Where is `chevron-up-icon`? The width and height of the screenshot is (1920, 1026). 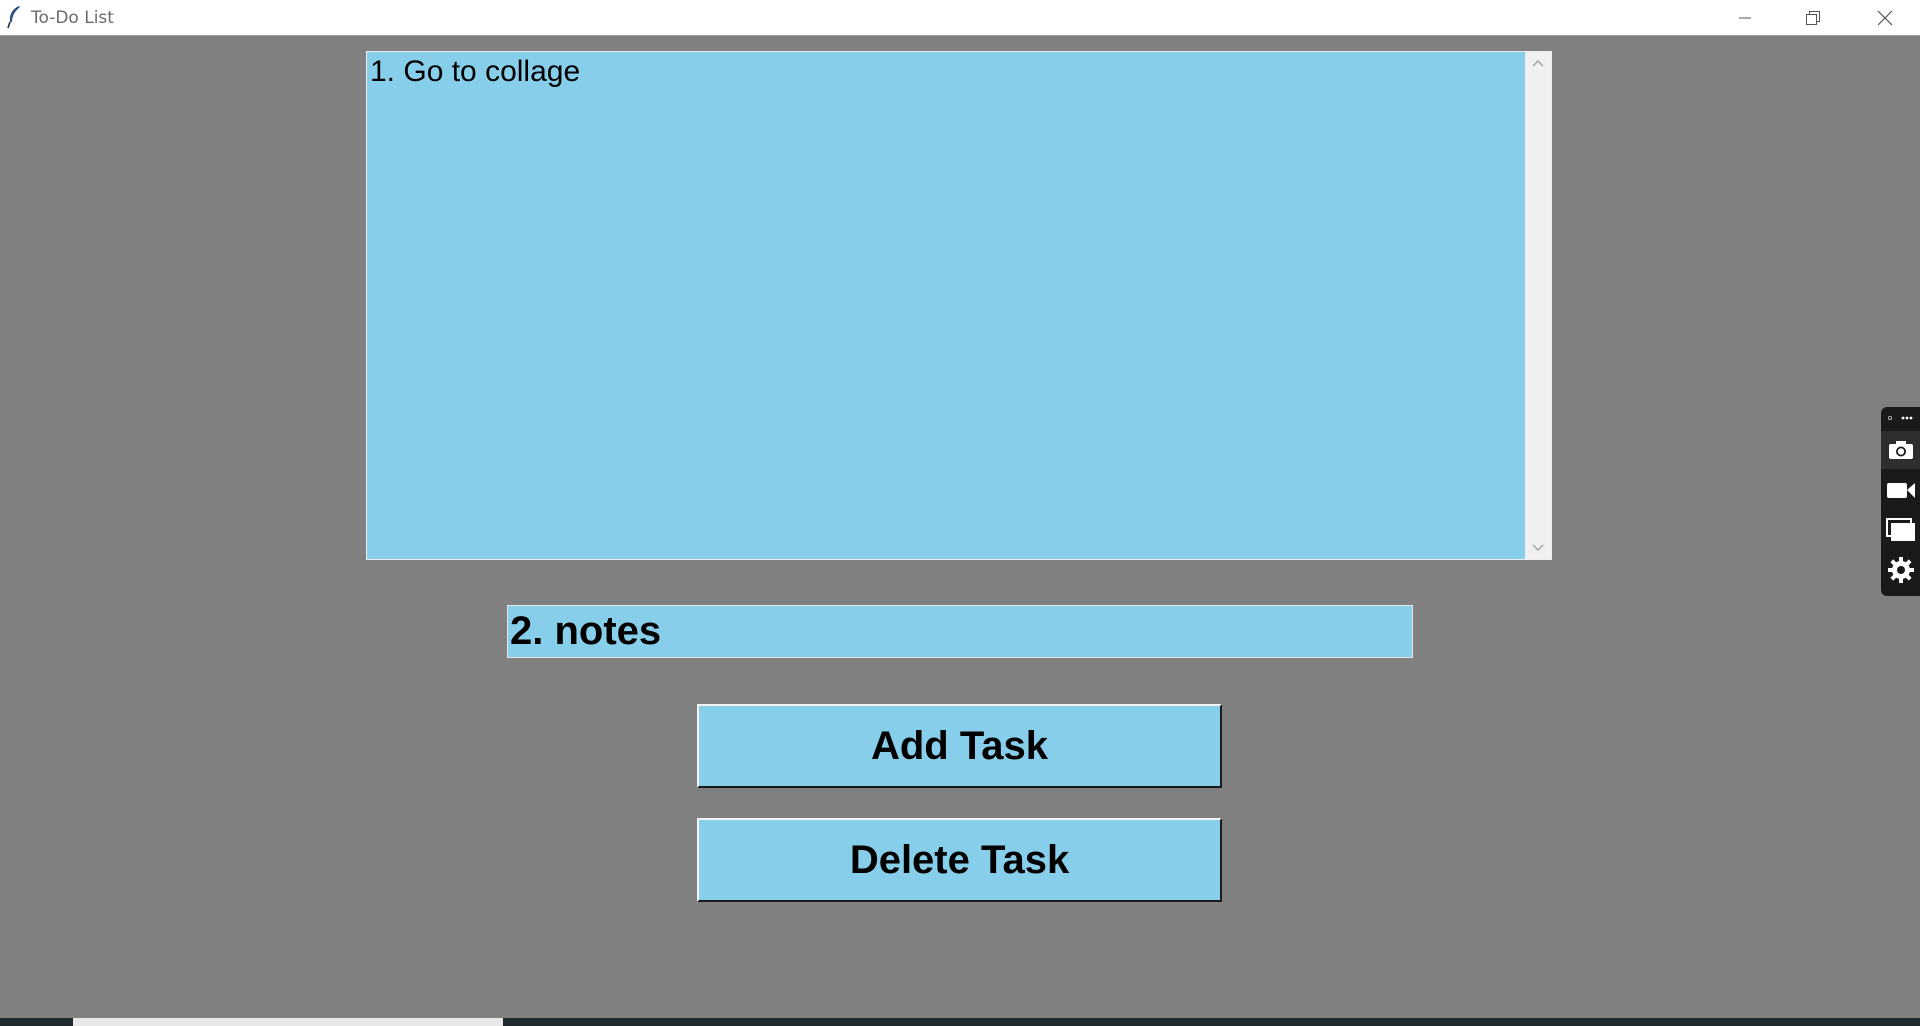
chevron-up-icon is located at coordinates (1538, 63).